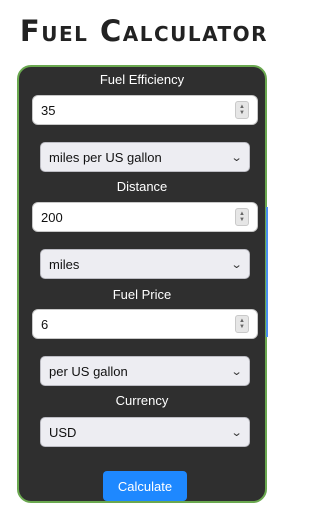 This screenshot has width=320, height=512. What do you see at coordinates (267, 272) in the screenshot?
I see `panel-accent` at bounding box center [267, 272].